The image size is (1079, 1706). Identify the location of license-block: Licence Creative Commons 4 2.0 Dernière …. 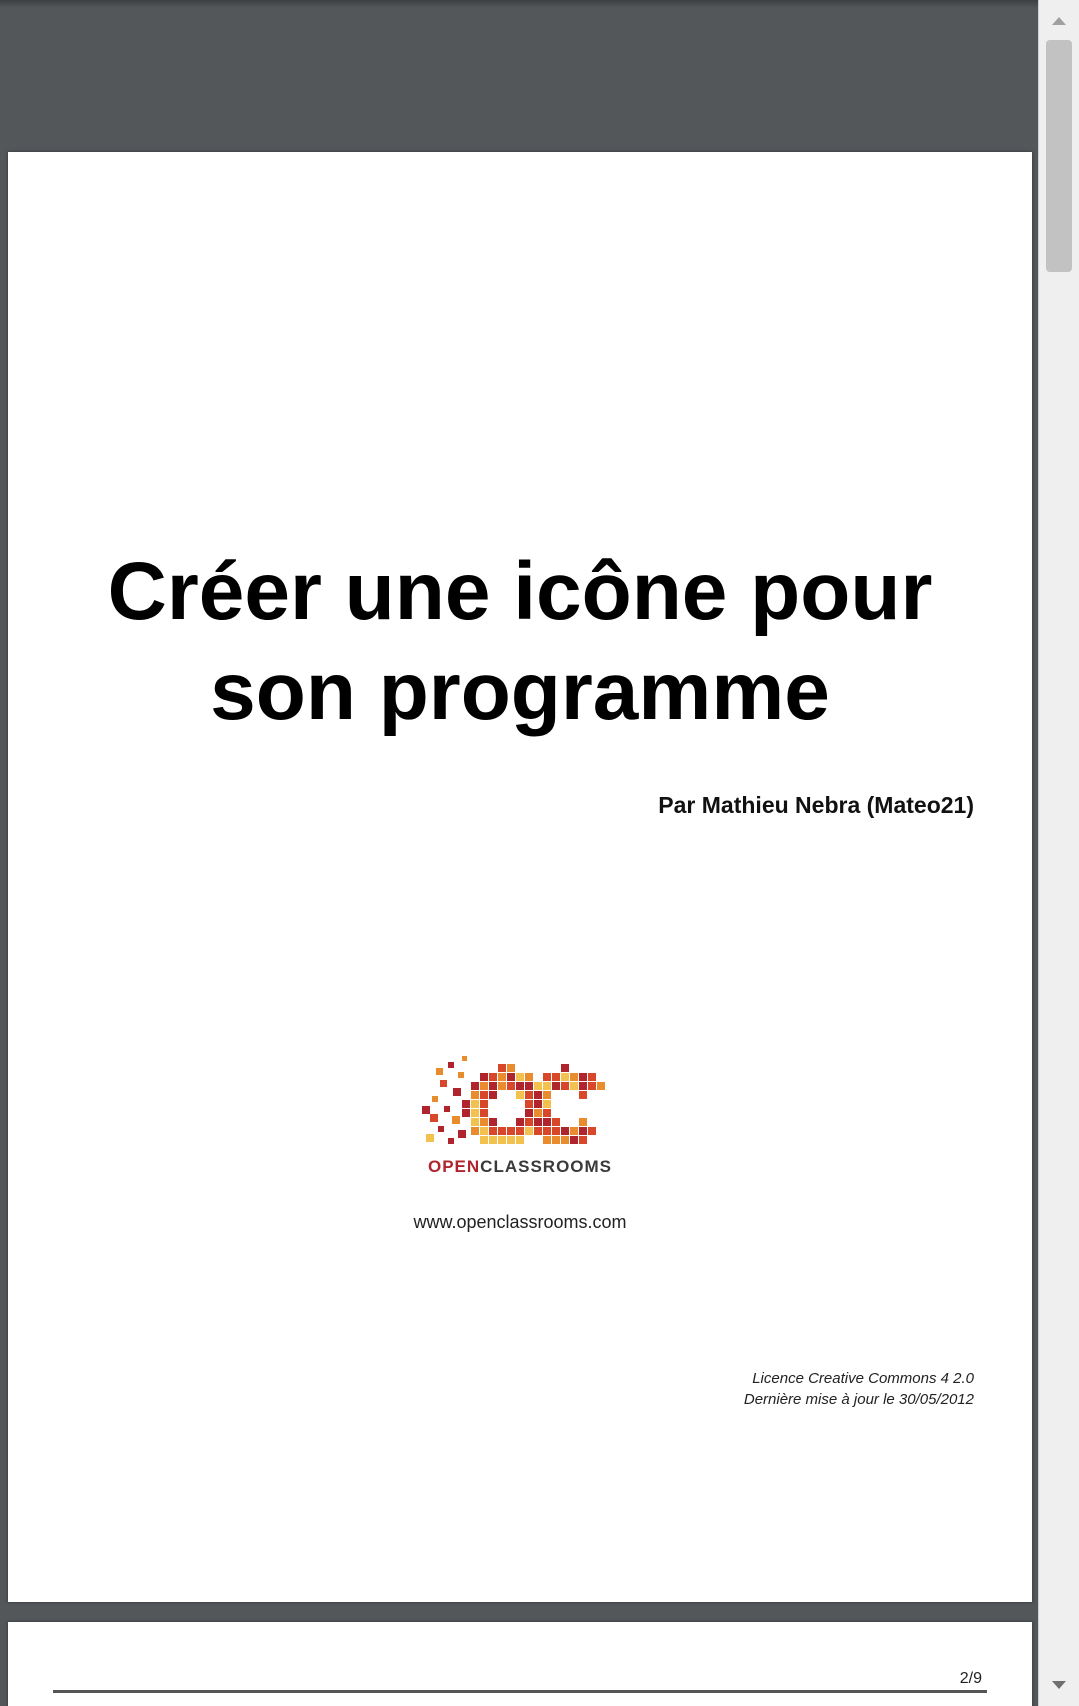
(859, 1389).